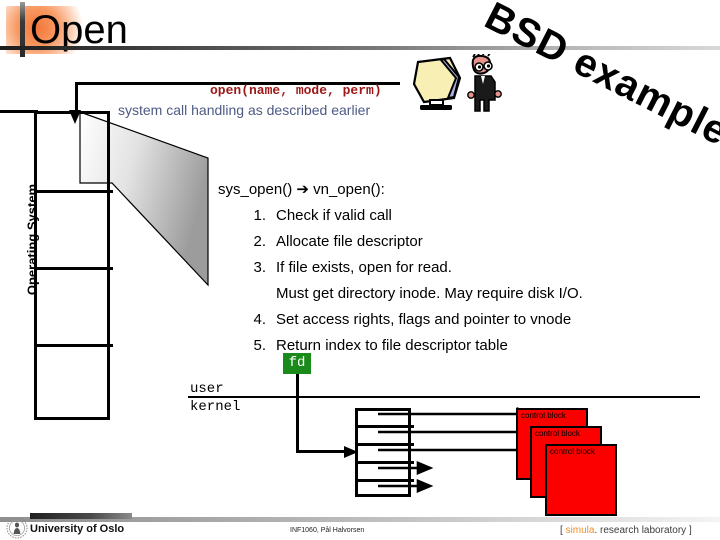 The height and width of the screenshot is (540, 720). Describe the element at coordinates (19, 111) in the screenshot. I see `os-left-stub` at that location.